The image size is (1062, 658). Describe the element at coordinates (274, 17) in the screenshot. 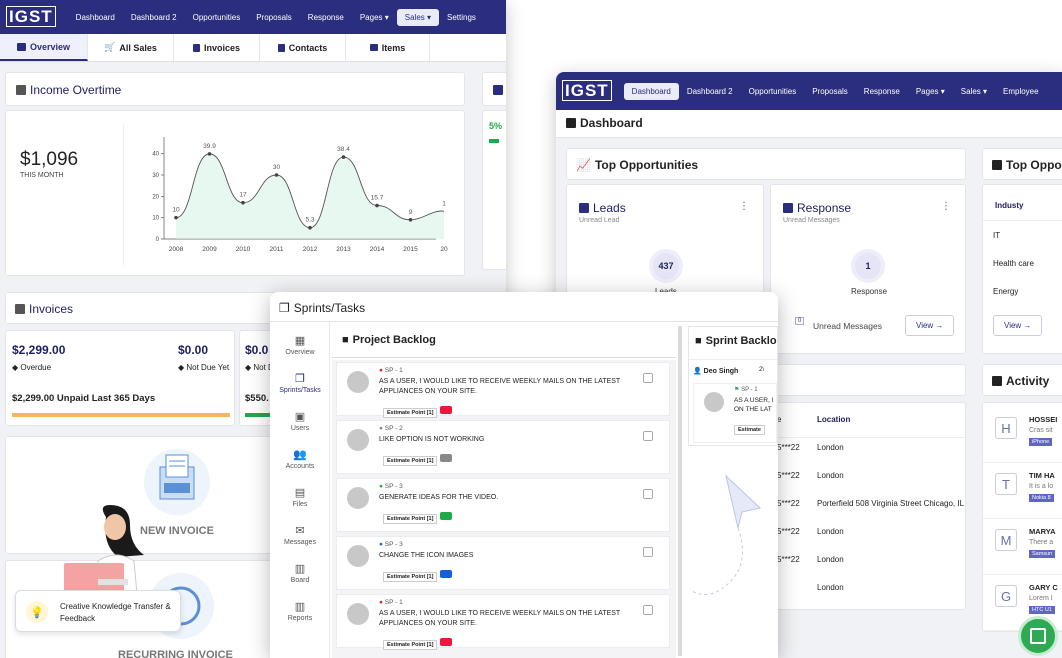

I see `nav-proposals: Proposals` at that location.